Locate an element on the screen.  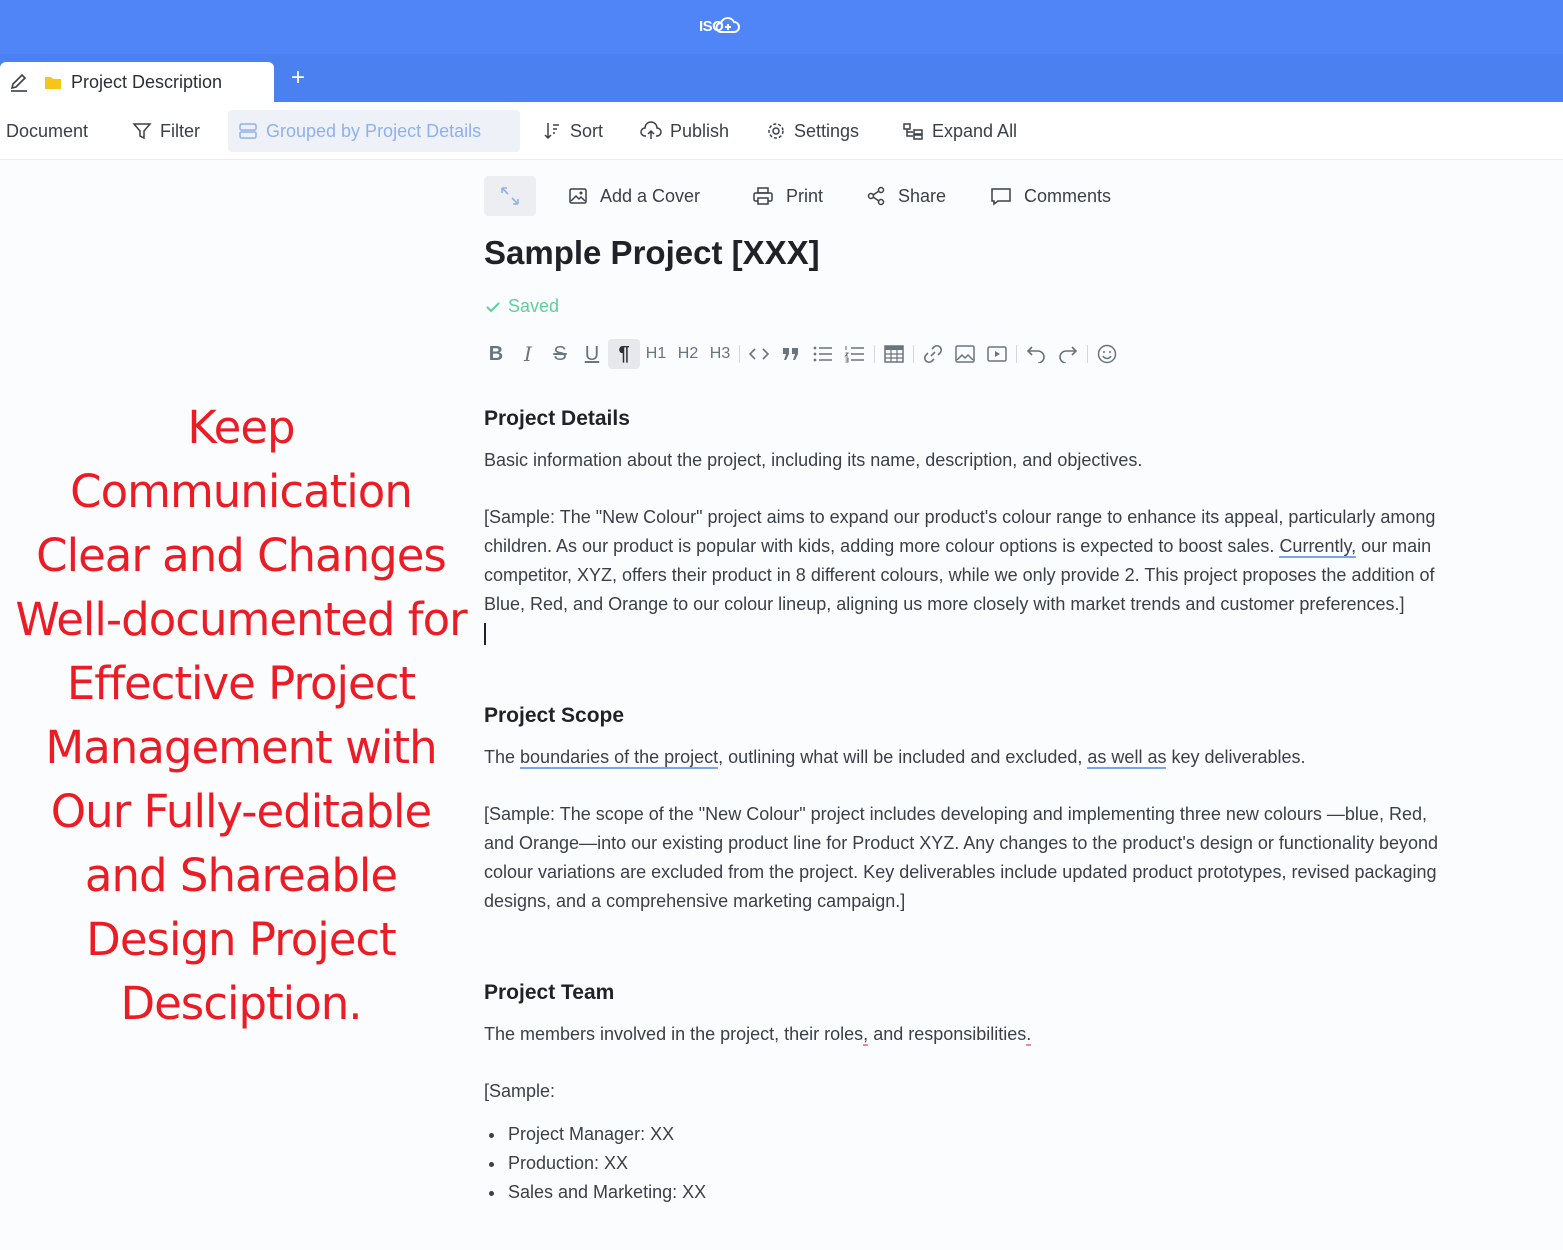
redo-button is located at coordinates (1068, 354).